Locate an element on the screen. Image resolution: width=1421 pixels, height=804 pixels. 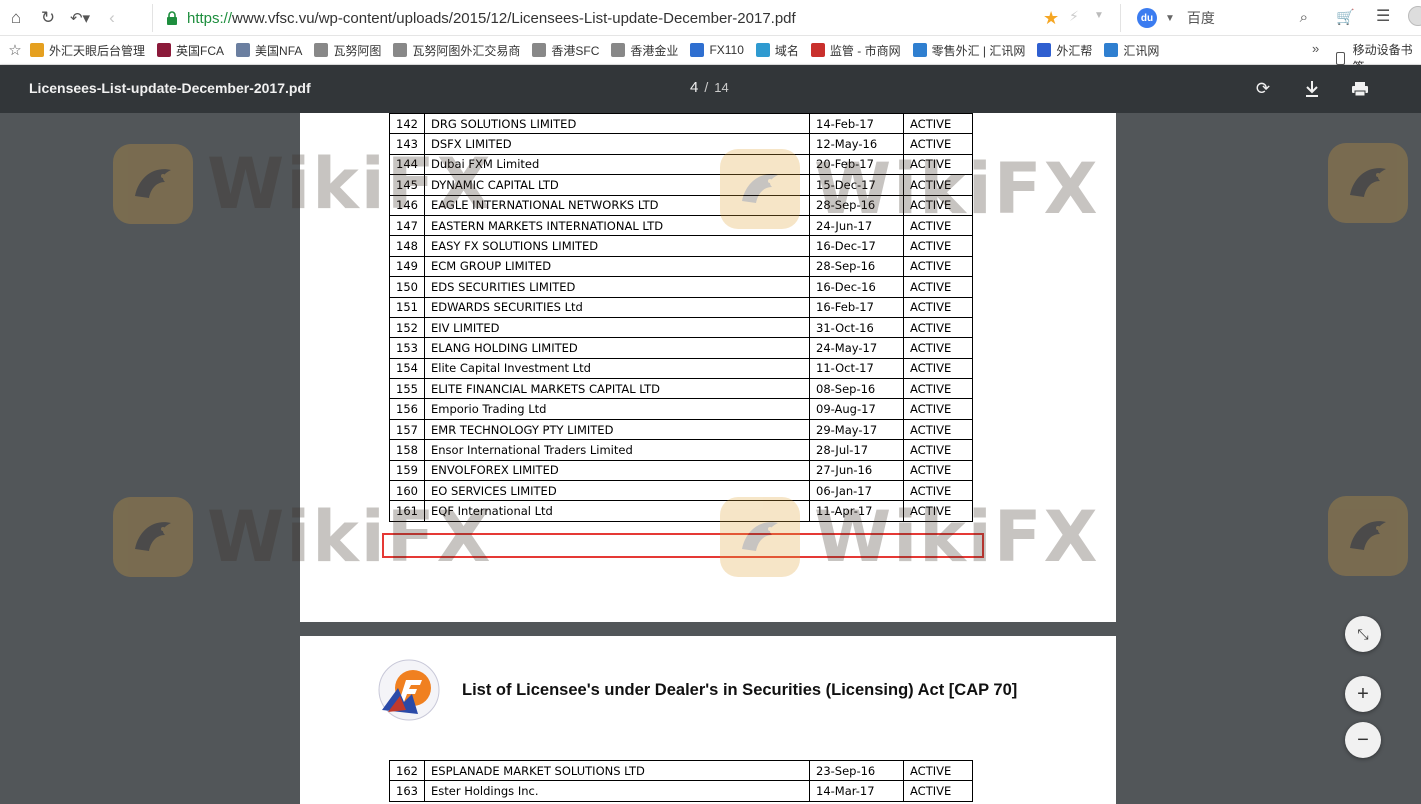
licensee-name: Elite Capital Investment Ltd is located at coordinates (617, 368).